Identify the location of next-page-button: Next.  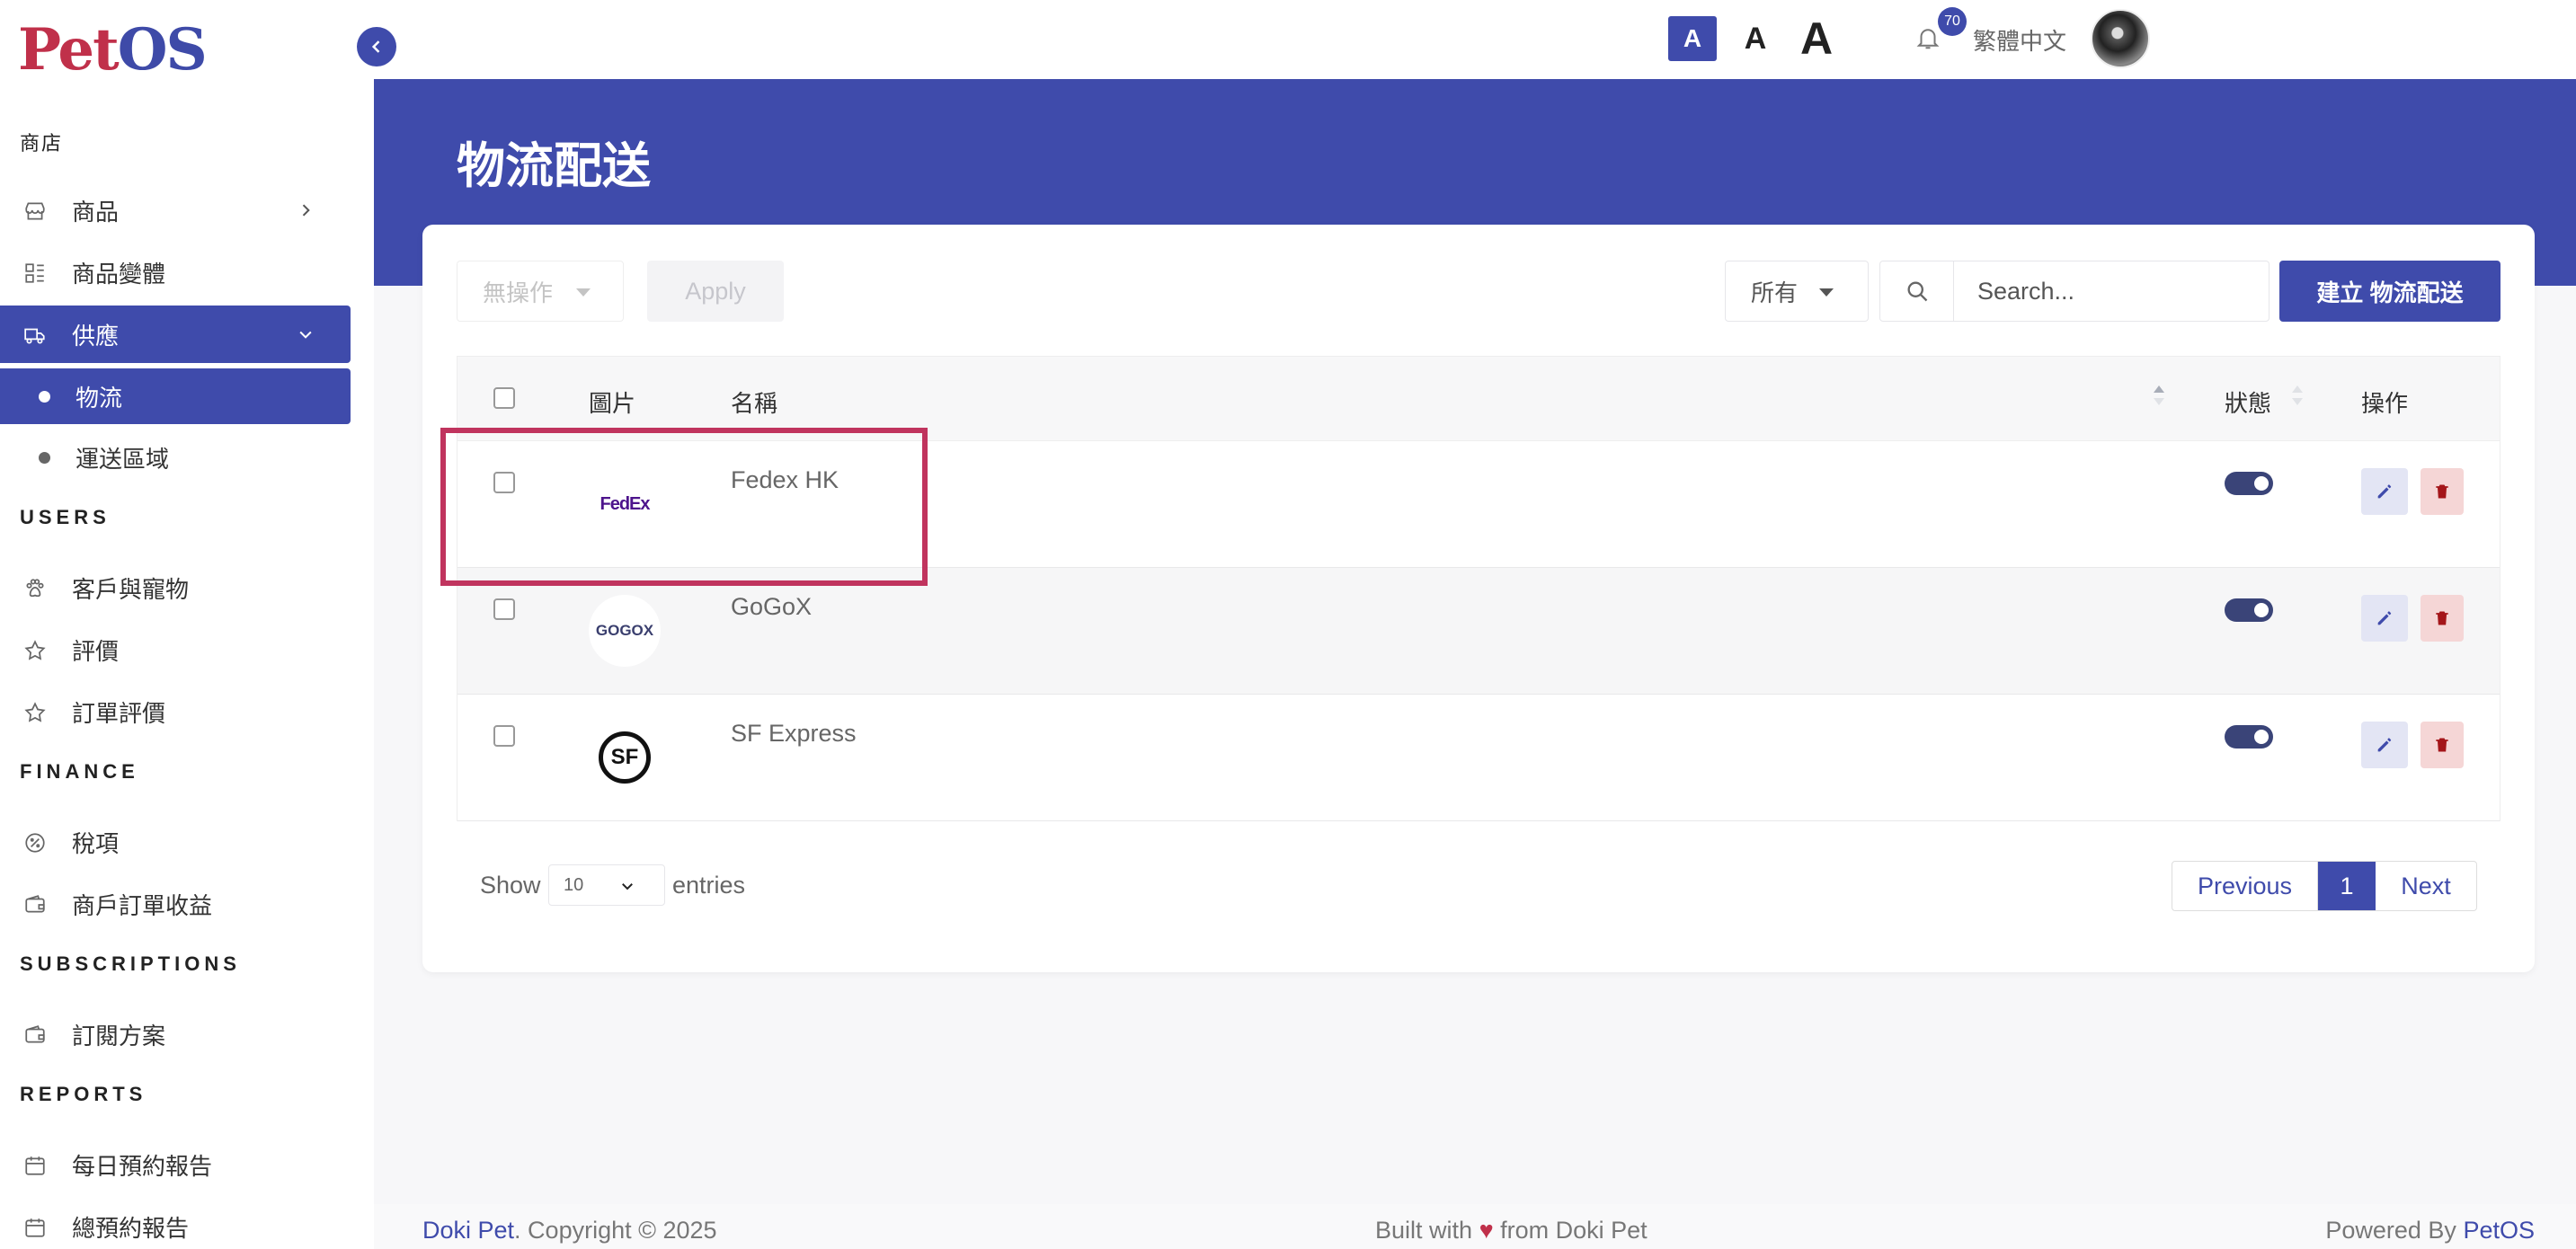
(2426, 886).